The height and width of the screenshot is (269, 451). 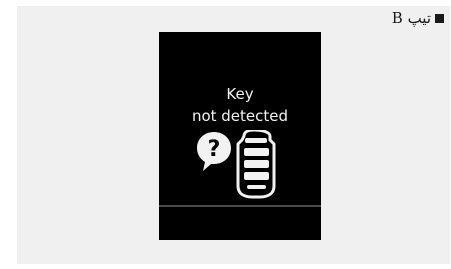 I want to click on question-bubble-icon: ?, so click(x=214, y=151).